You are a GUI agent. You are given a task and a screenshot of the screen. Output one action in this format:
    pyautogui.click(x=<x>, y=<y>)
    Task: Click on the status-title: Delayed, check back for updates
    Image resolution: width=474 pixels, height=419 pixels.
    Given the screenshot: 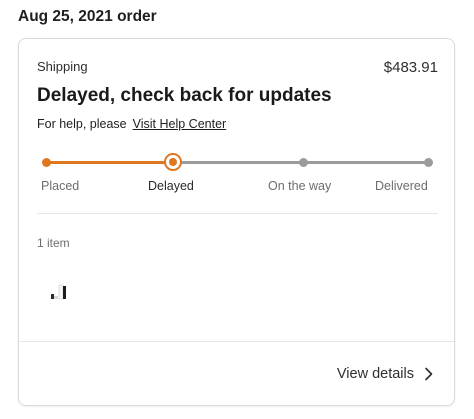 What is the action you would take?
    pyautogui.click(x=184, y=95)
    